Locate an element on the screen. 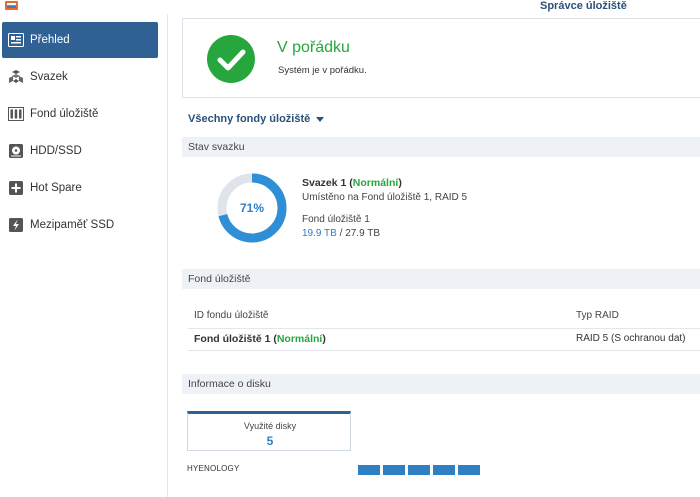 This screenshot has width=700, height=497. table-row-raid-type: RAID 5 (S ochranou dat) is located at coordinates (631, 338).